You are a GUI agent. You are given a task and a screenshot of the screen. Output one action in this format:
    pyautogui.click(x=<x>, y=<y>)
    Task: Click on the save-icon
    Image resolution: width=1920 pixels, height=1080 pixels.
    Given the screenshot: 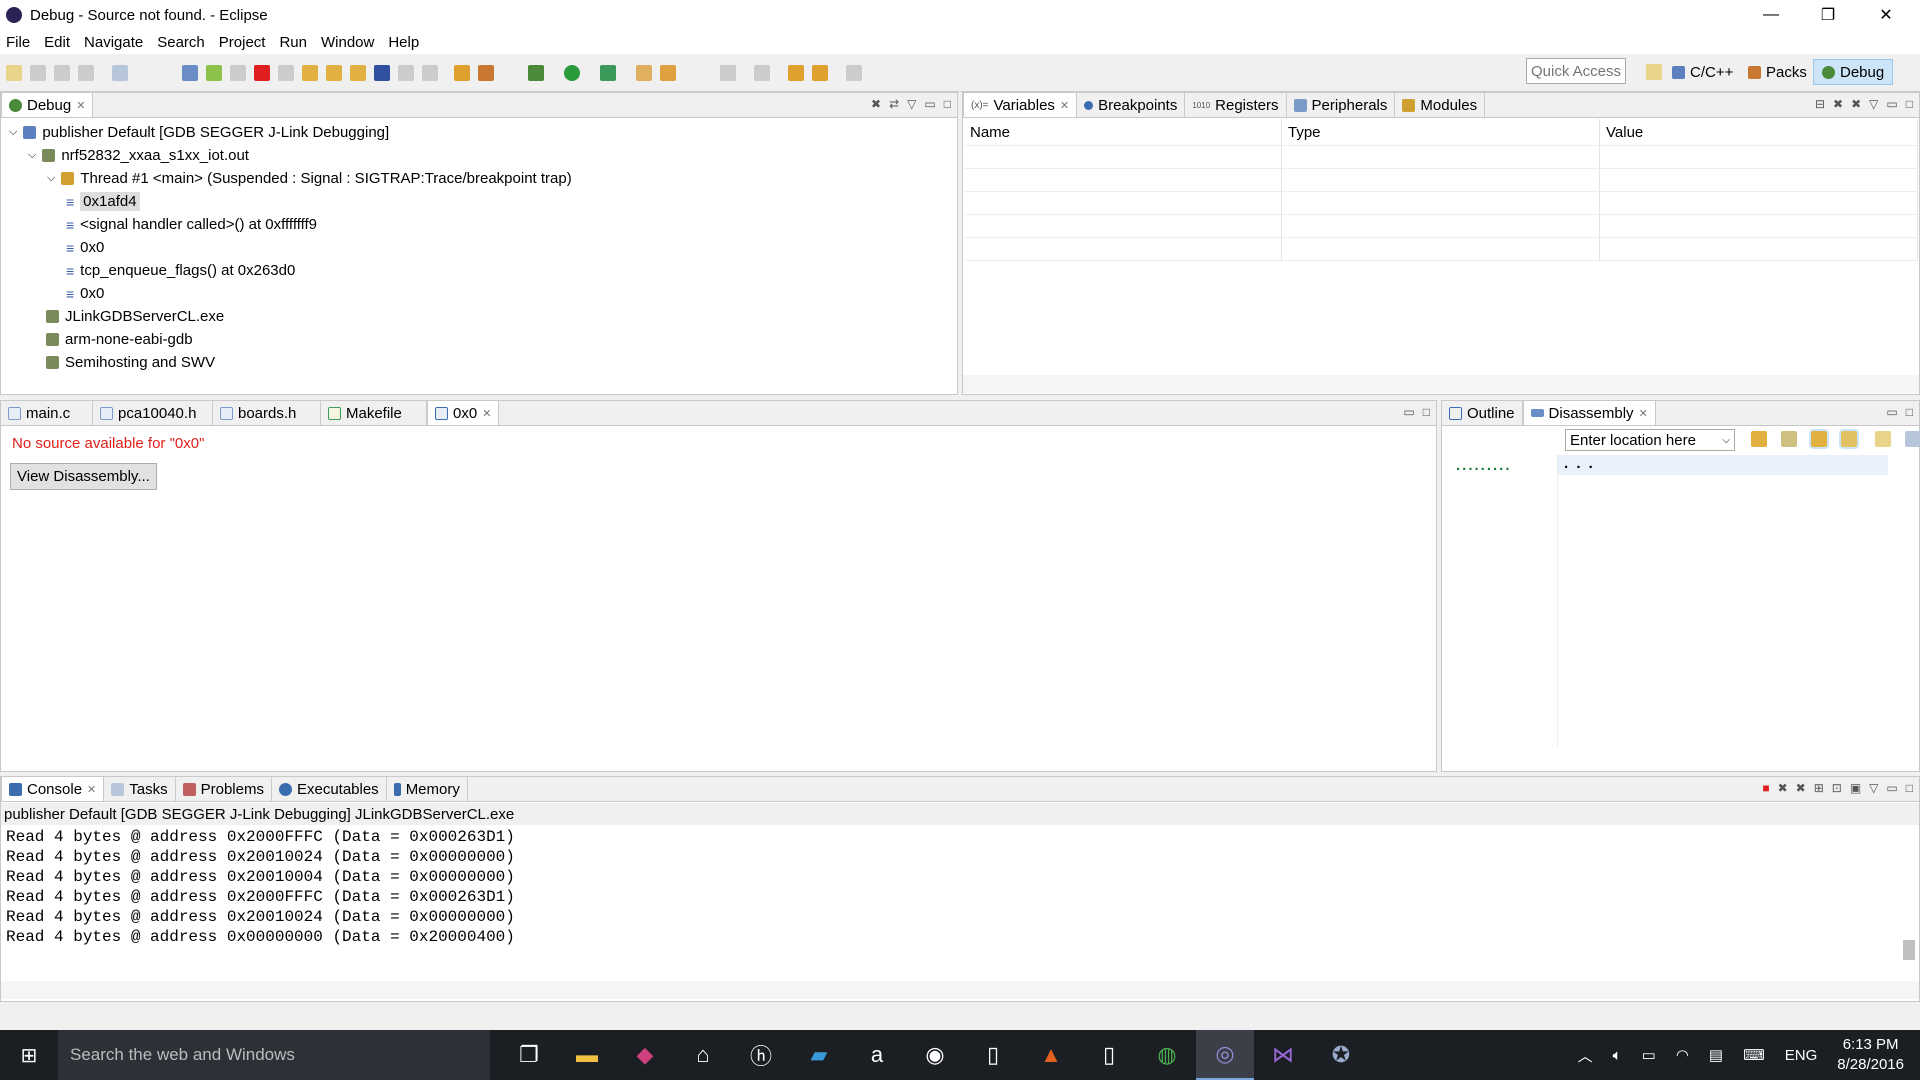 What is the action you would take?
    pyautogui.click(x=38, y=72)
    